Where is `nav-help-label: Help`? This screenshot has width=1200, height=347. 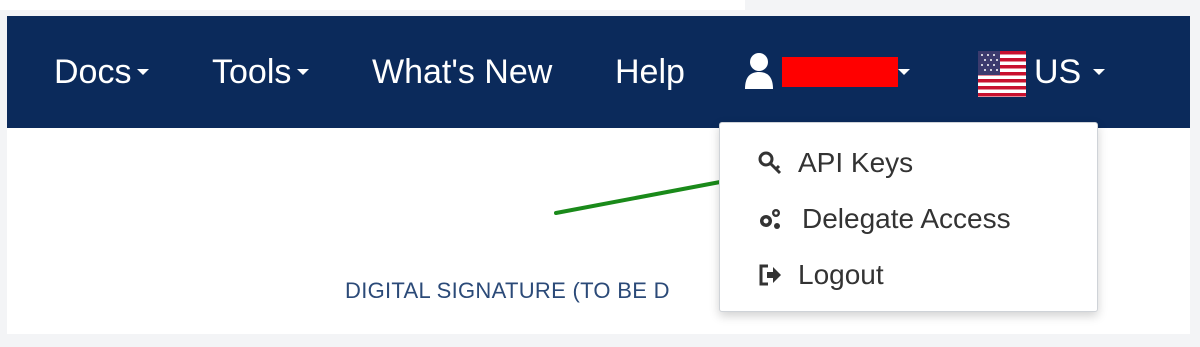 nav-help-label: Help is located at coordinates (650, 72).